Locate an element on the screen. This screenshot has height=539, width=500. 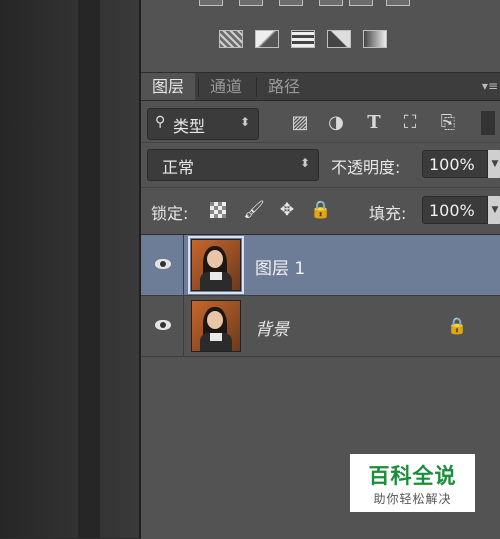
fill-dropdown-icon: ▼ is located at coordinates (494, 210).